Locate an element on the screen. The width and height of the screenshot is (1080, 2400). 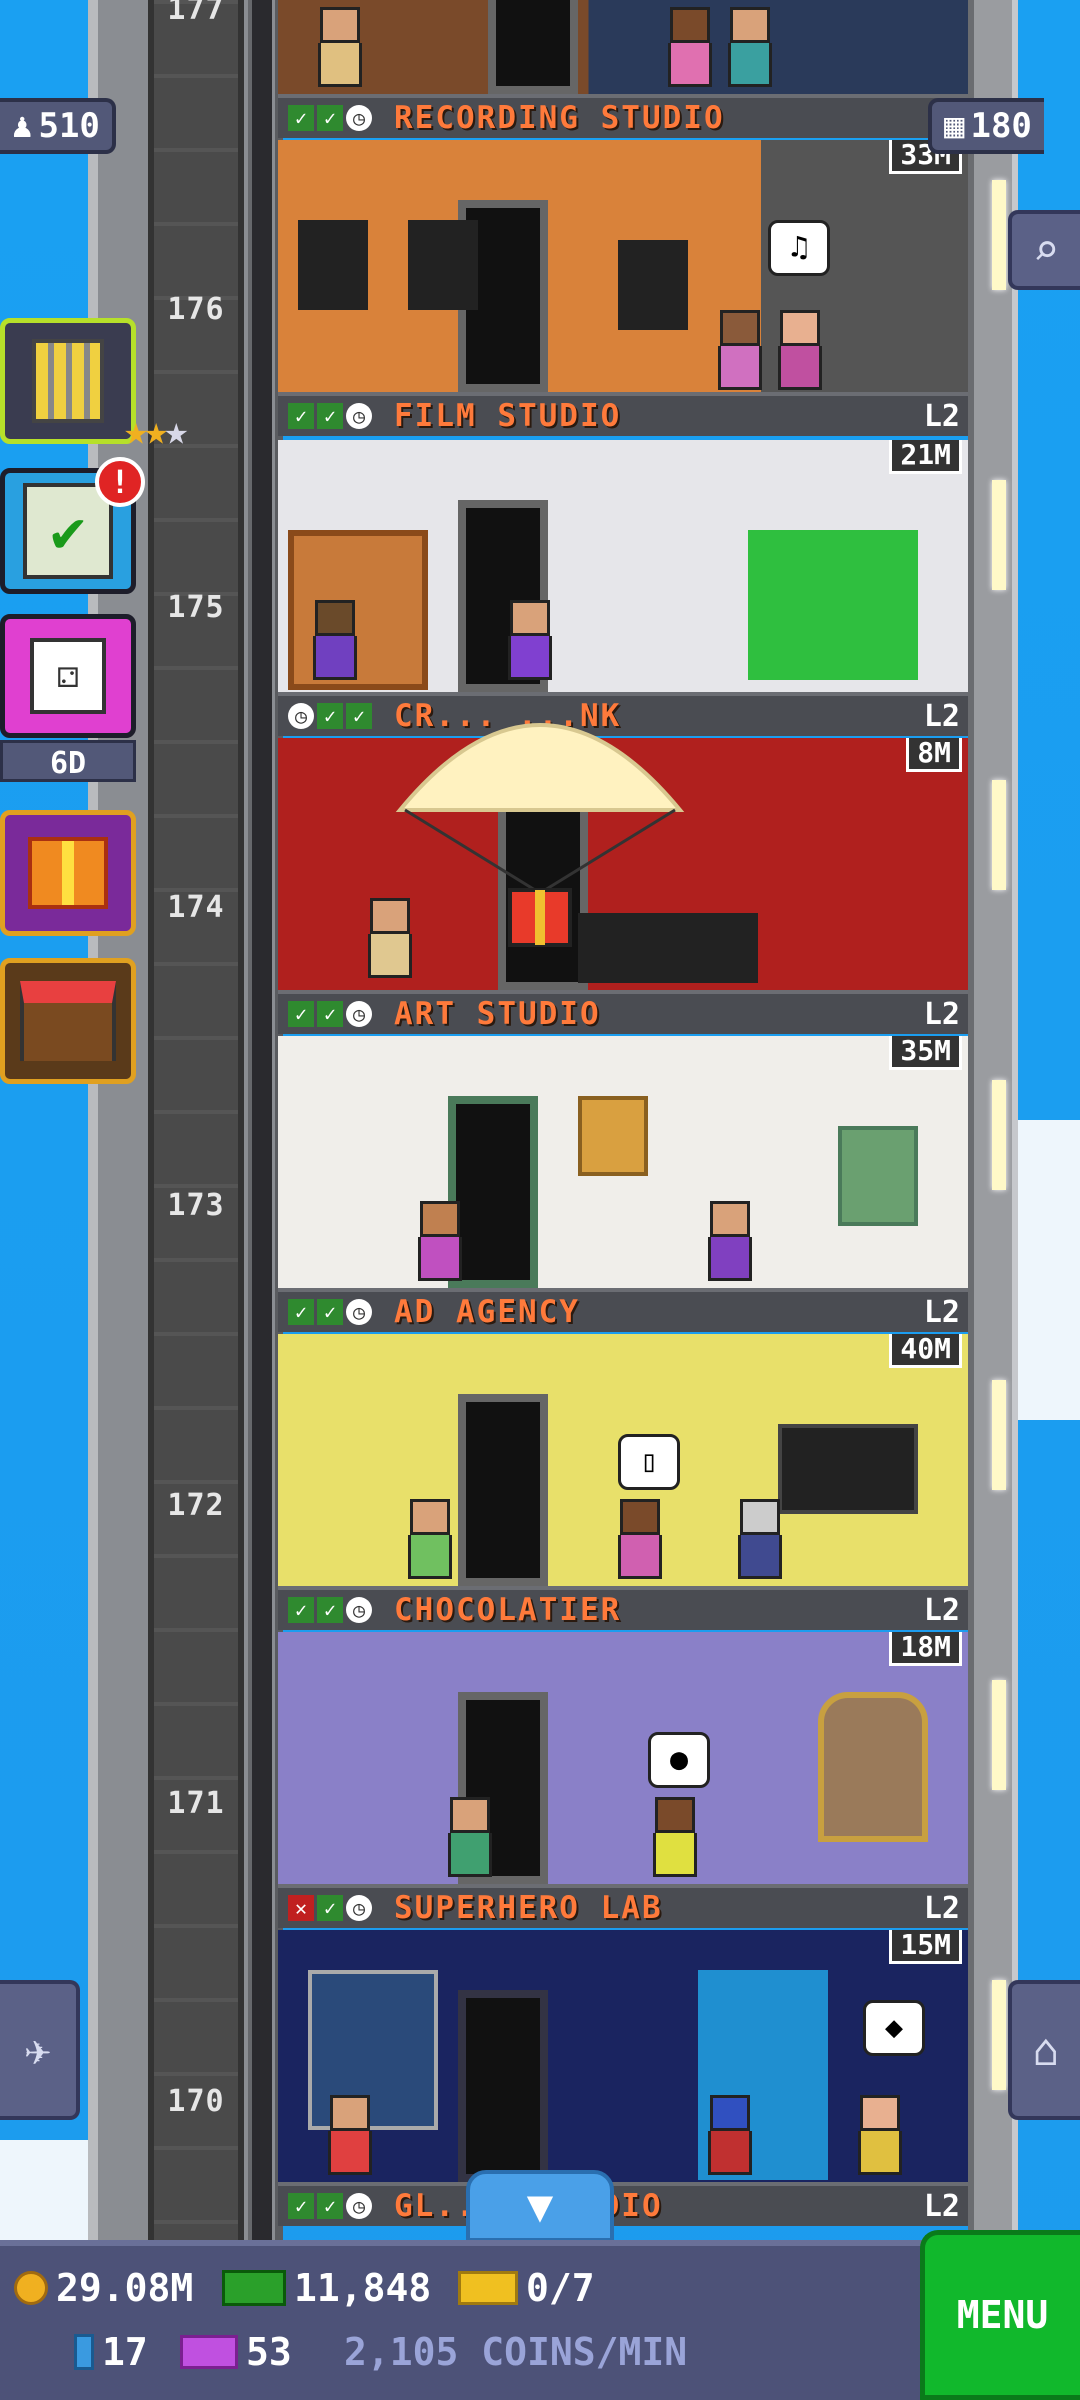
floor-superhero-lab: 15M ◆ ✓ ✓ ◷ GL... ...UDIO L2 is located at coordinates (623, 2079).